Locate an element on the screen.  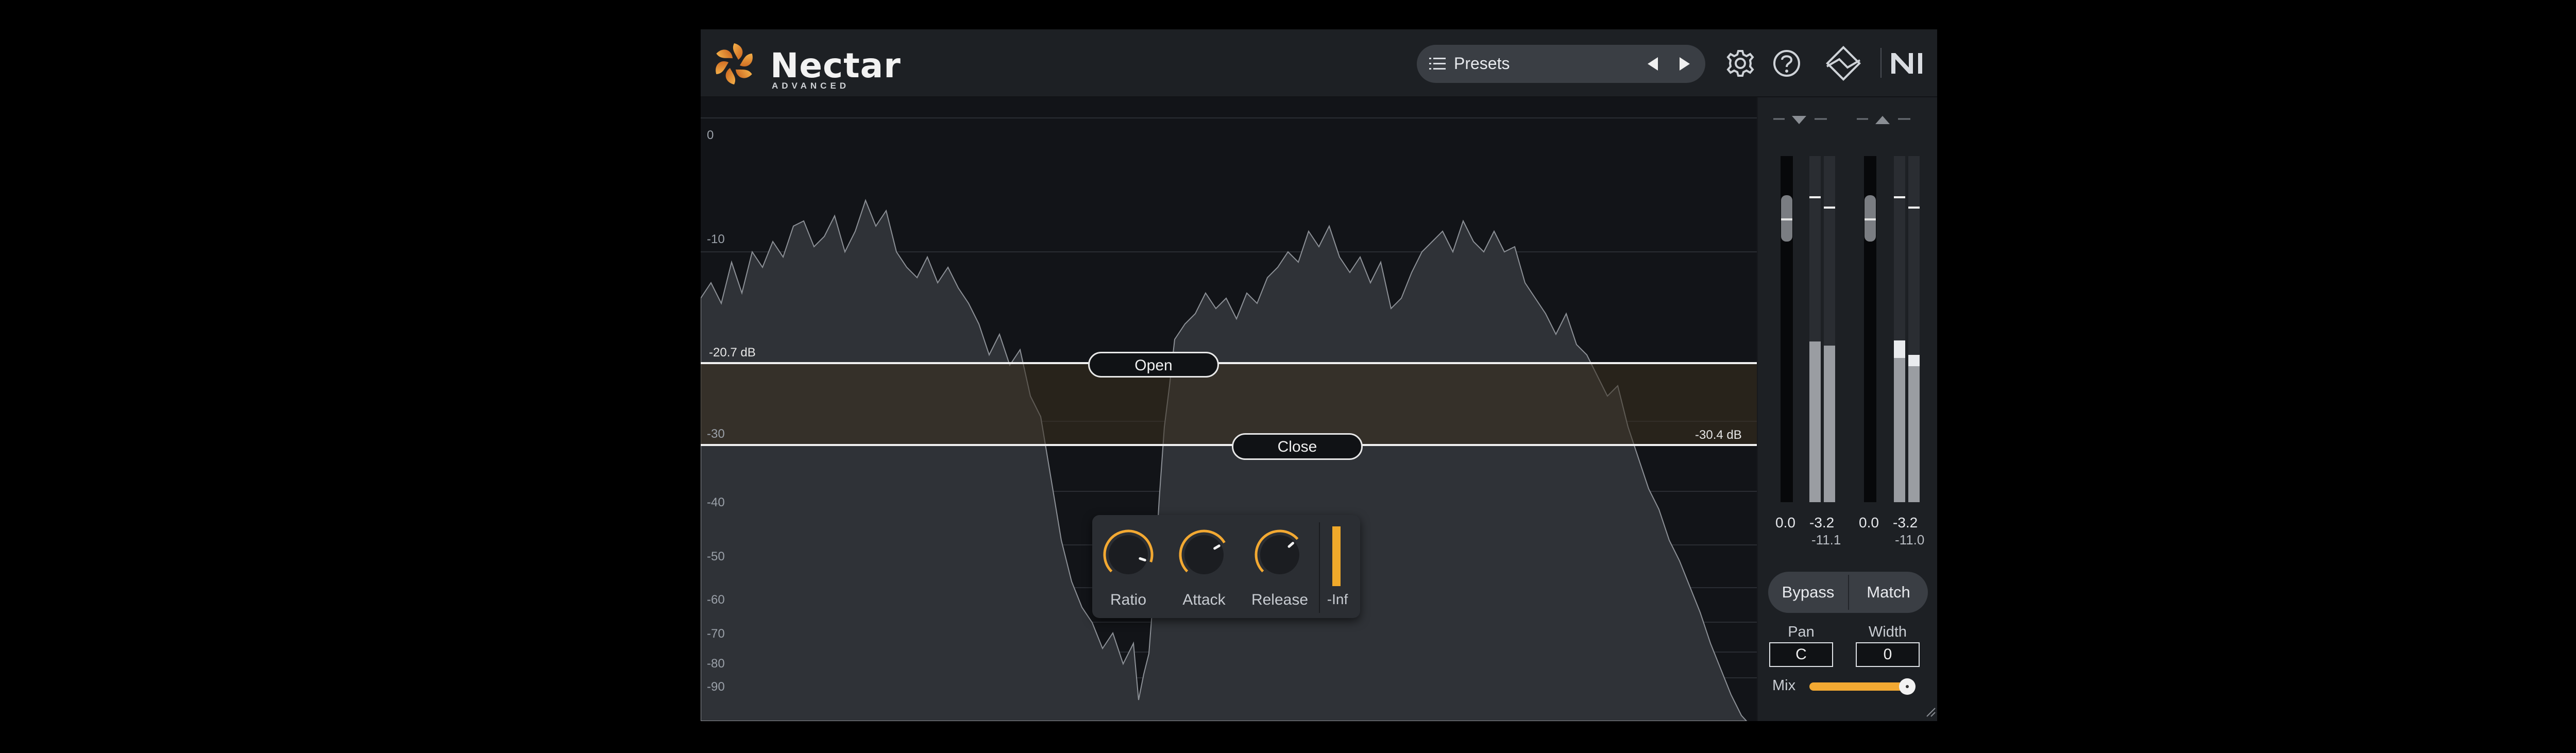
open-threshold-handle: Open is located at coordinates (1153, 365).